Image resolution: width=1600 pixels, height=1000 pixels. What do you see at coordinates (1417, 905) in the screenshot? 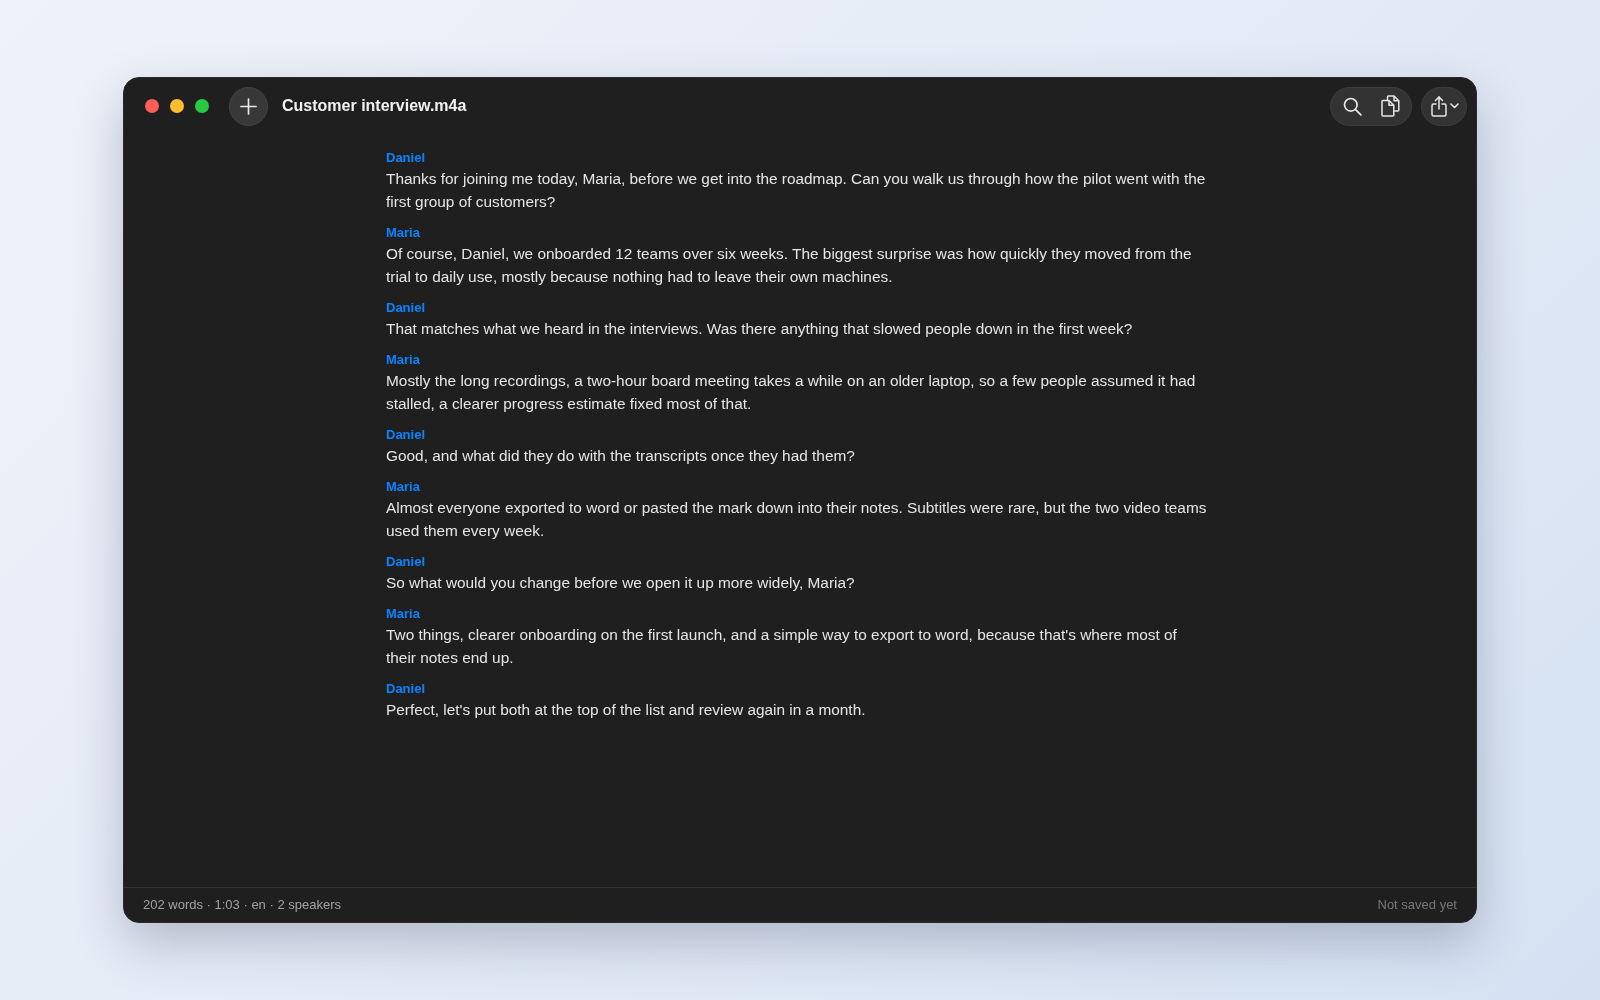
I see `save-status: Not saved yet` at bounding box center [1417, 905].